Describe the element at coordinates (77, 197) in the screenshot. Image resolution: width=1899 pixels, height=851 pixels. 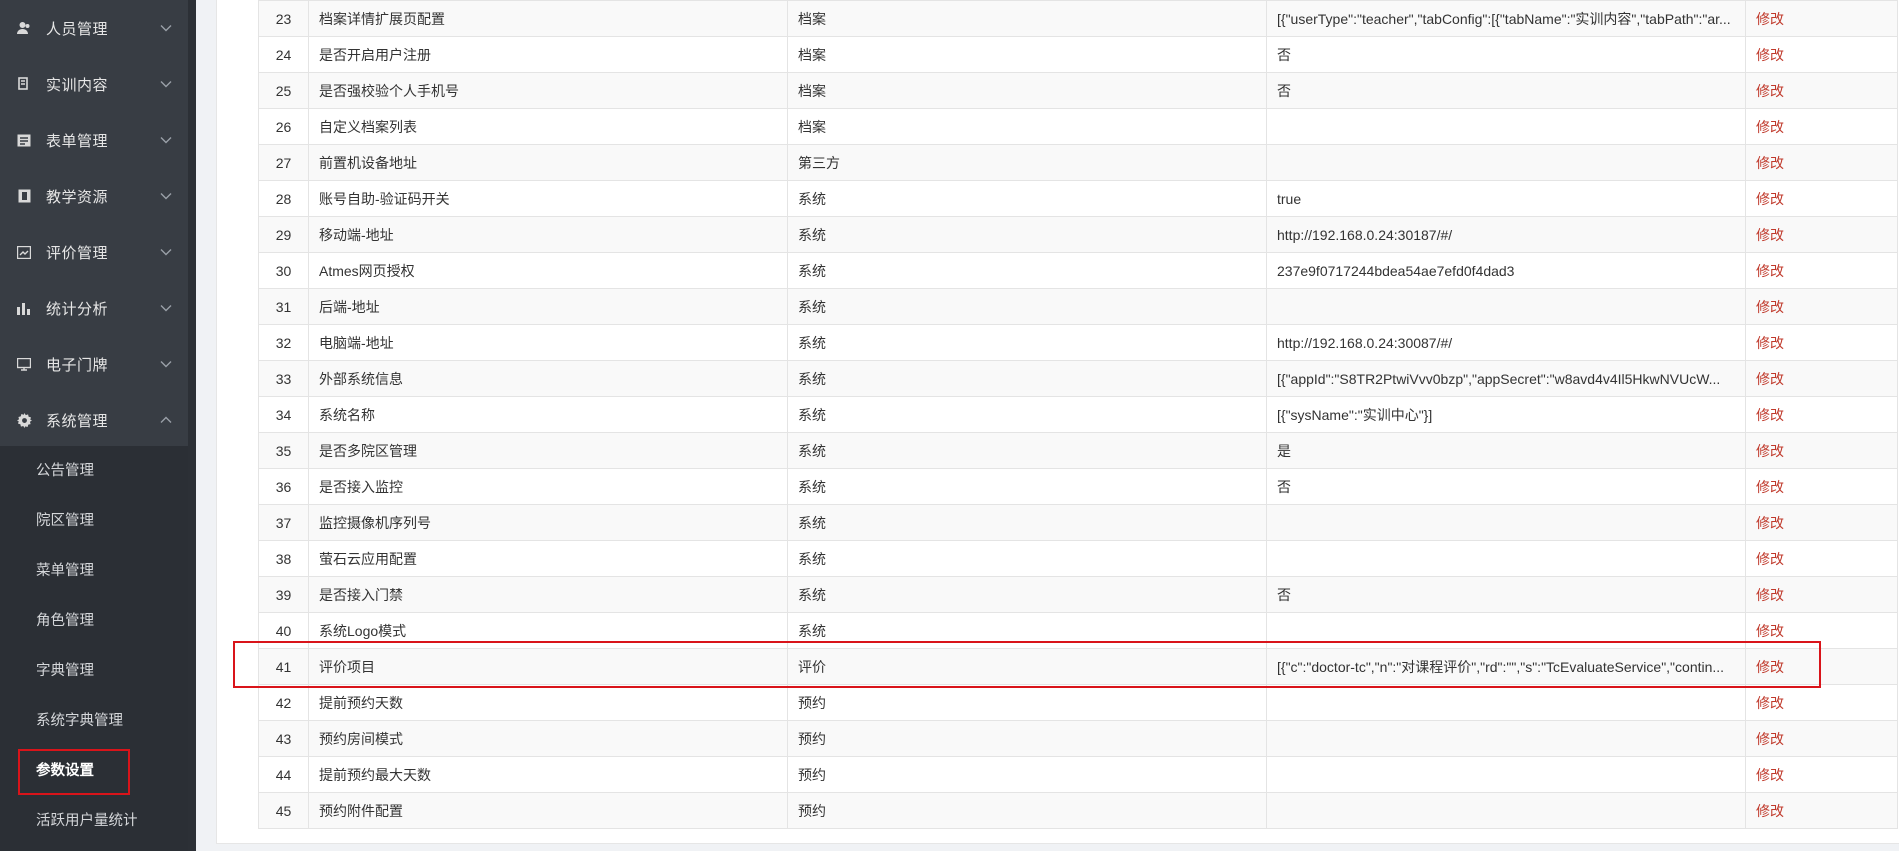
I see `sidebar-group-label: 教学资源` at that location.